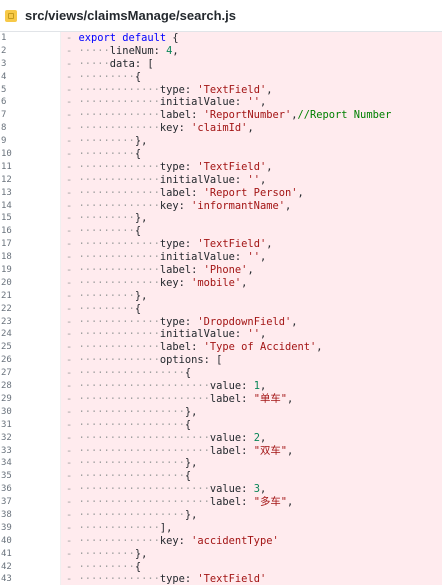 This screenshot has height=585, width=442. I want to click on code-line: 11 - ·············type: 'TextField',, so click(221, 167).